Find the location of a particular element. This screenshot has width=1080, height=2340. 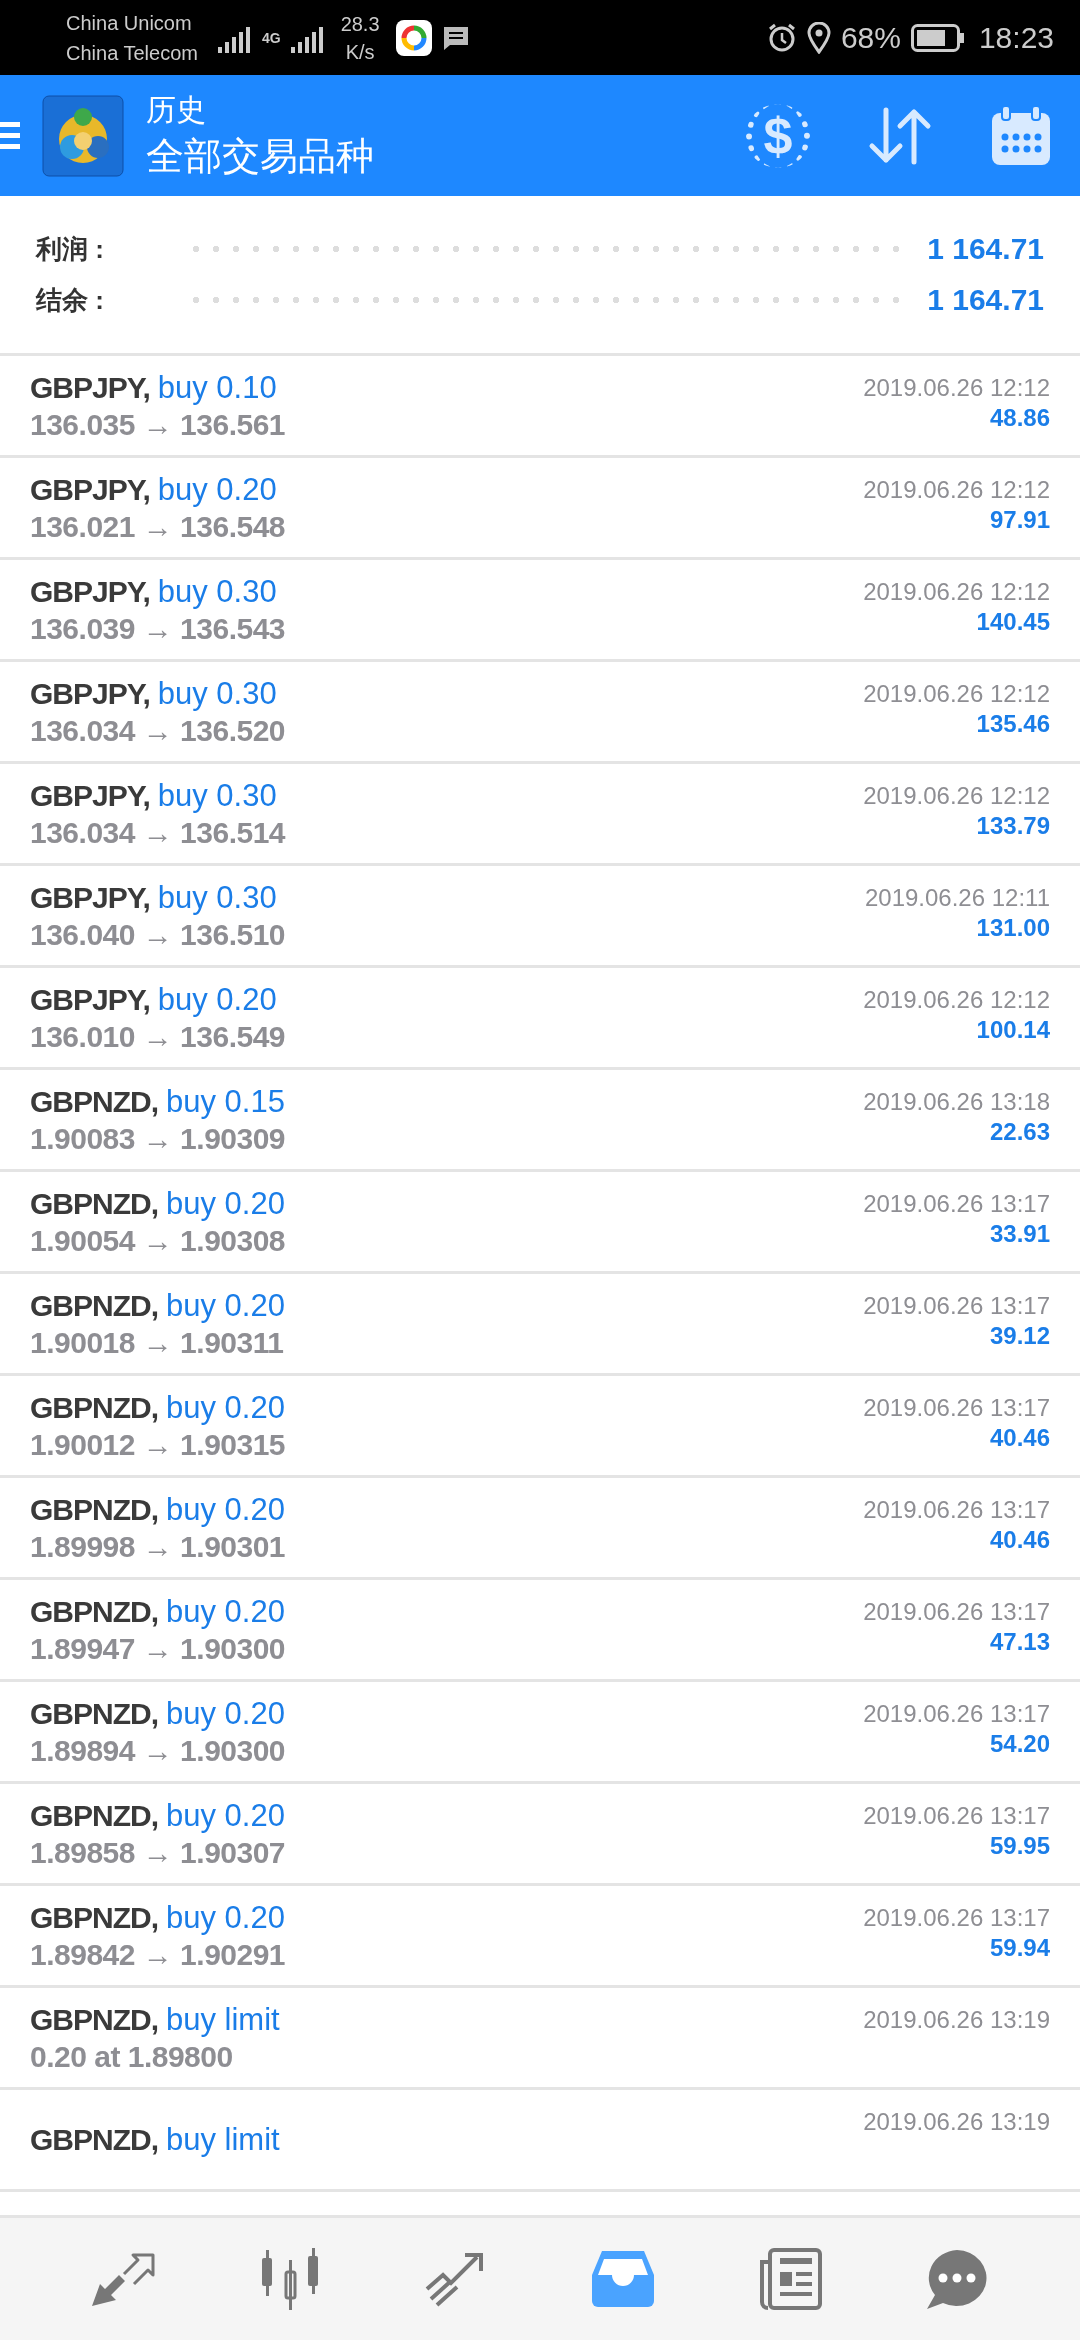

speed-unit: K/s is located at coordinates (360, 52).